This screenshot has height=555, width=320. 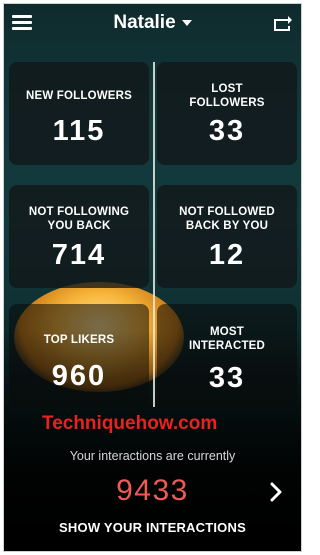 What do you see at coordinates (152, 490) in the screenshot?
I see `interactions-count: 9433` at bounding box center [152, 490].